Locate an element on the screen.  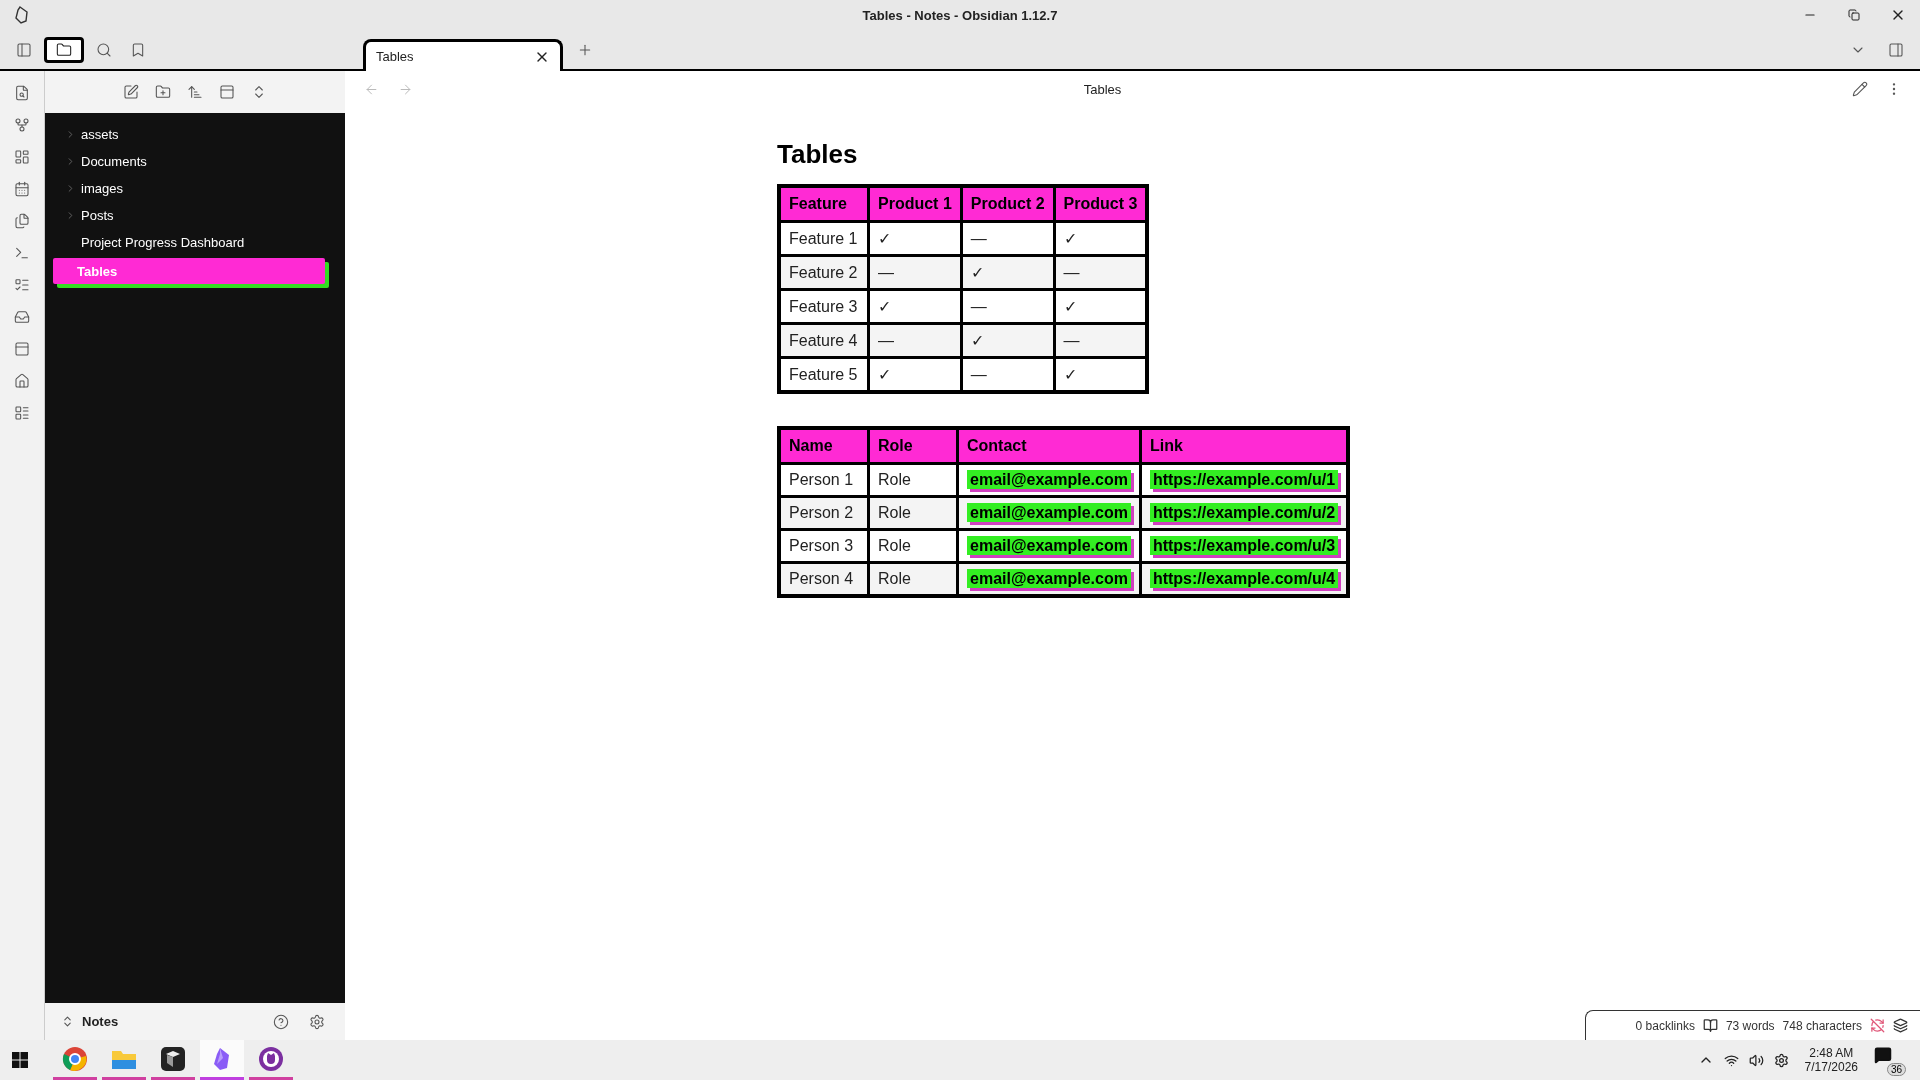
header-cell: Feature is located at coordinates (824, 204).